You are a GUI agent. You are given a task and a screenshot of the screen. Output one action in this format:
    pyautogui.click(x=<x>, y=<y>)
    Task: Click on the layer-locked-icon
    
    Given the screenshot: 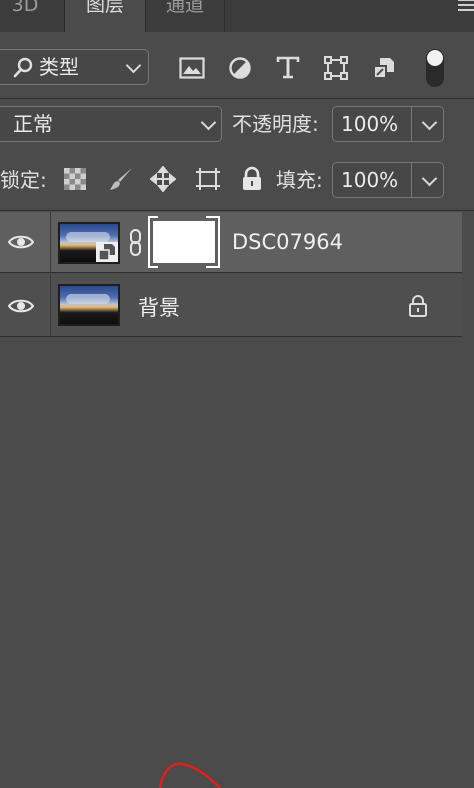 What is the action you would take?
    pyautogui.click(x=418, y=306)
    